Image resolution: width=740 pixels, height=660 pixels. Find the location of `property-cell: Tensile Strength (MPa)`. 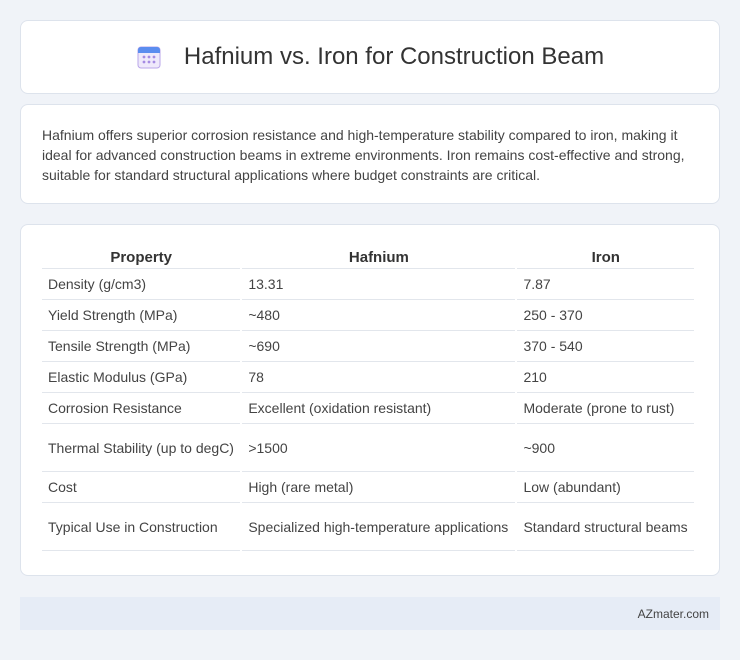

property-cell: Tensile Strength (MPa) is located at coordinates (141, 346).